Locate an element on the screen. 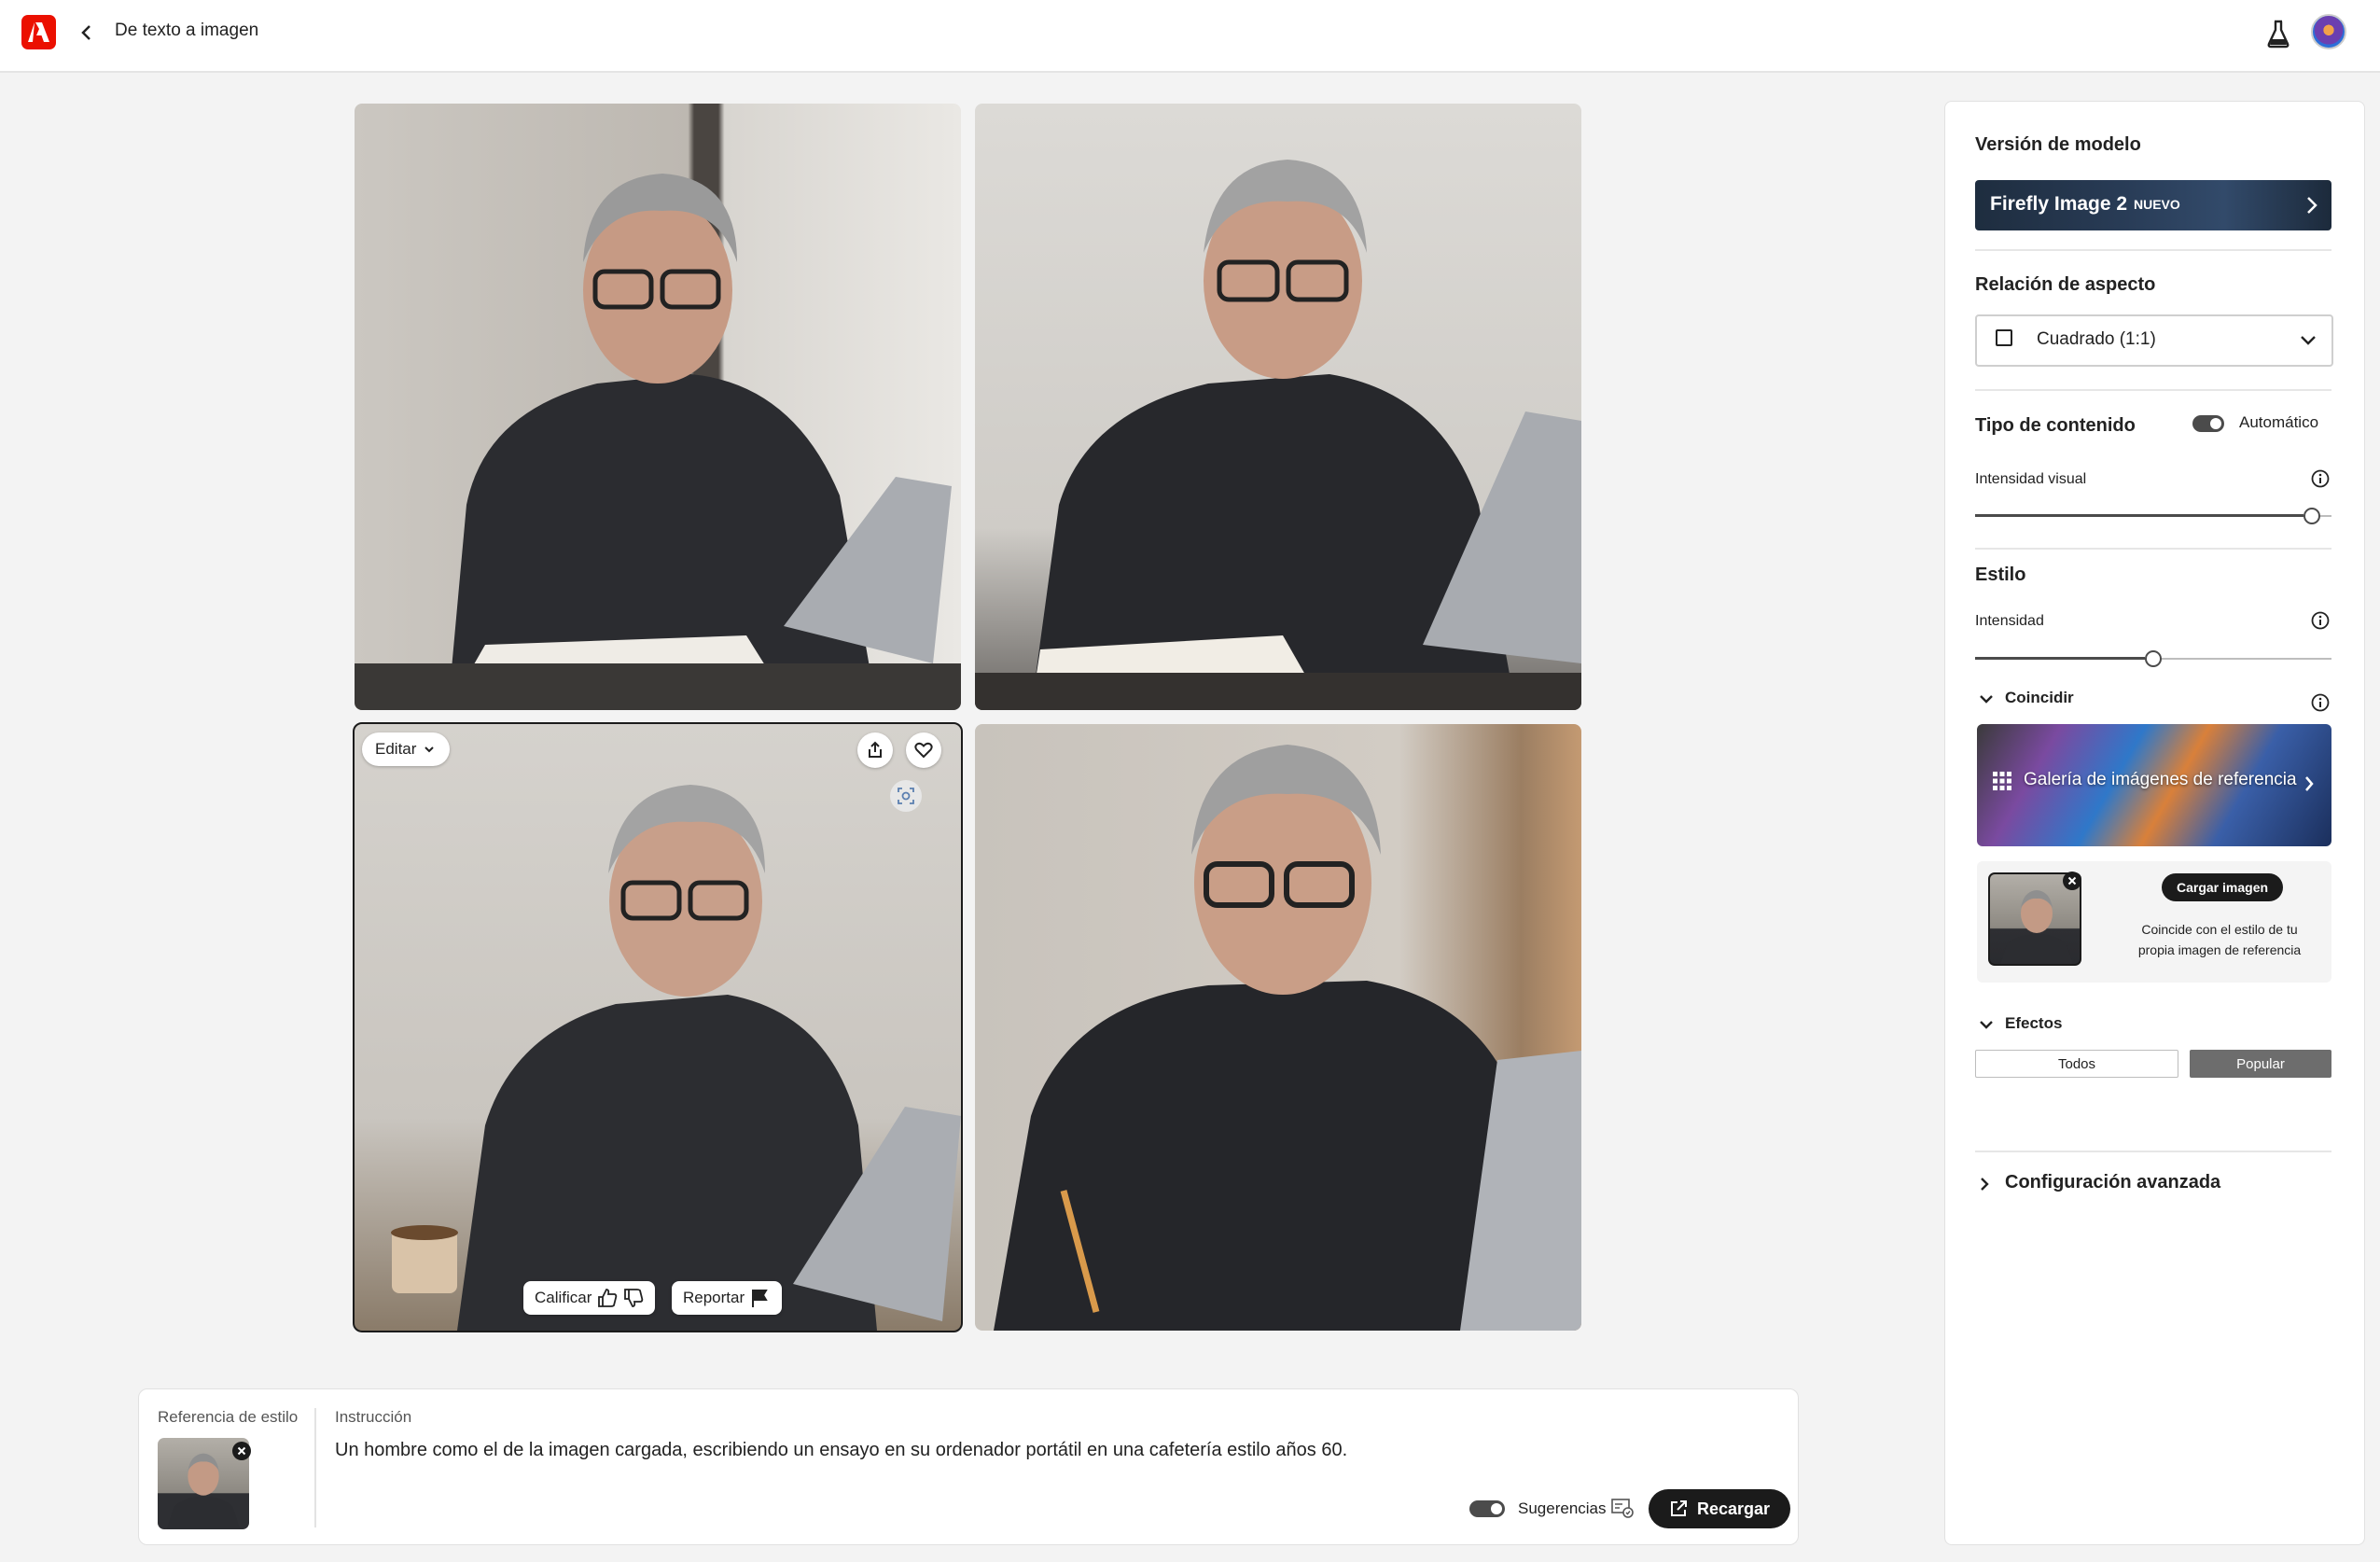 The height and width of the screenshot is (1562, 2380). style-heading: Estilo is located at coordinates (2000, 575).